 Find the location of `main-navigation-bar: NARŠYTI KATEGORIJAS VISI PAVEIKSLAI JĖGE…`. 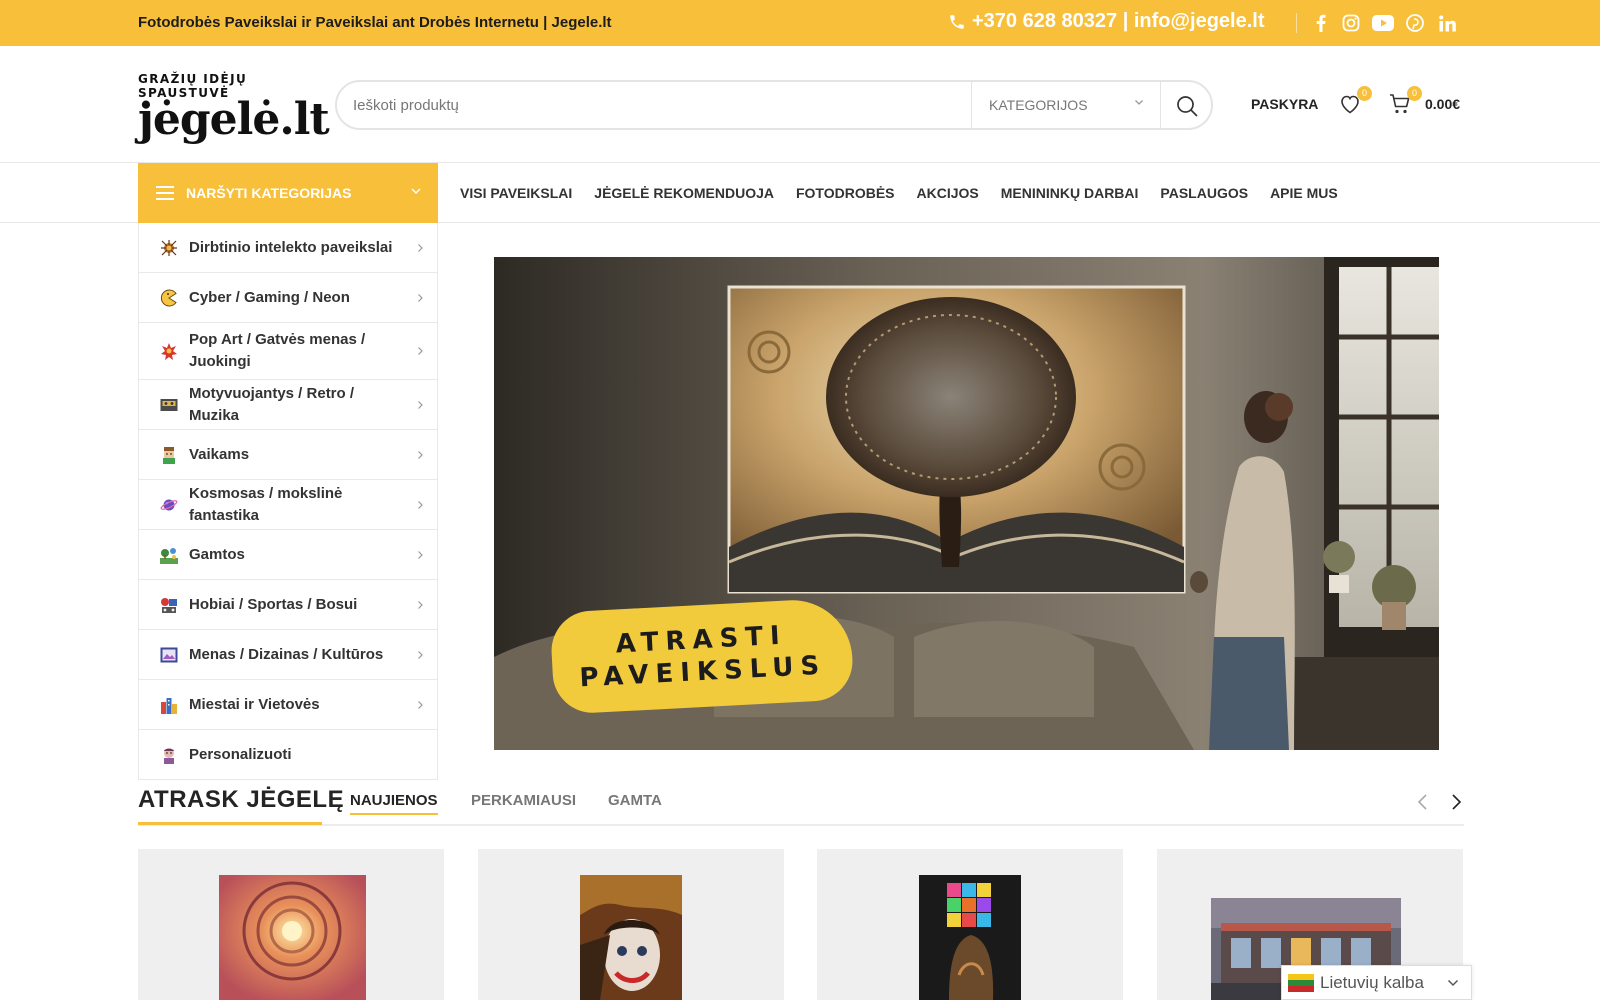

main-navigation-bar: NARŠYTI KATEGORIJAS VISI PAVEIKSLAI JĖGE… is located at coordinates (800, 193).